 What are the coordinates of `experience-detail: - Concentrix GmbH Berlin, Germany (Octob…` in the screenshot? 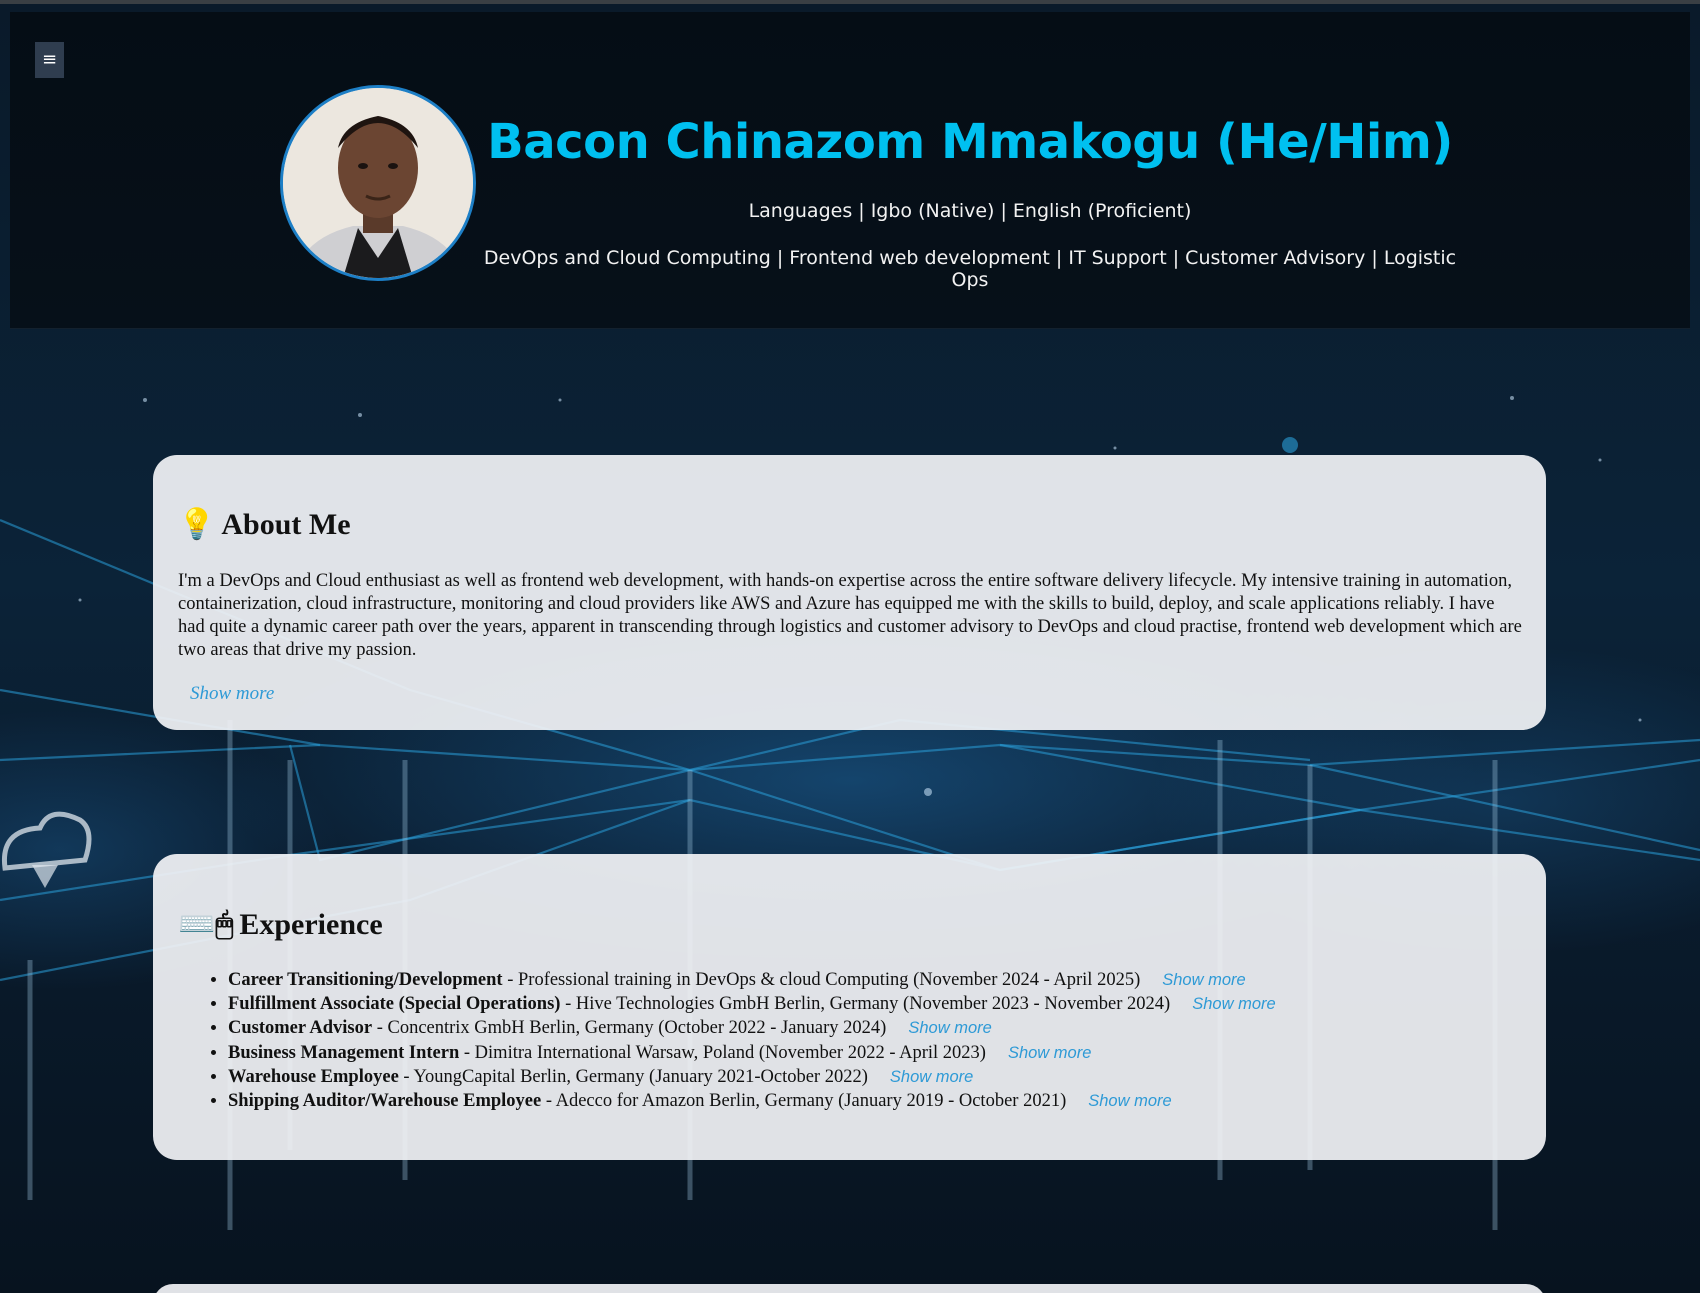 It's located at (629, 1028).